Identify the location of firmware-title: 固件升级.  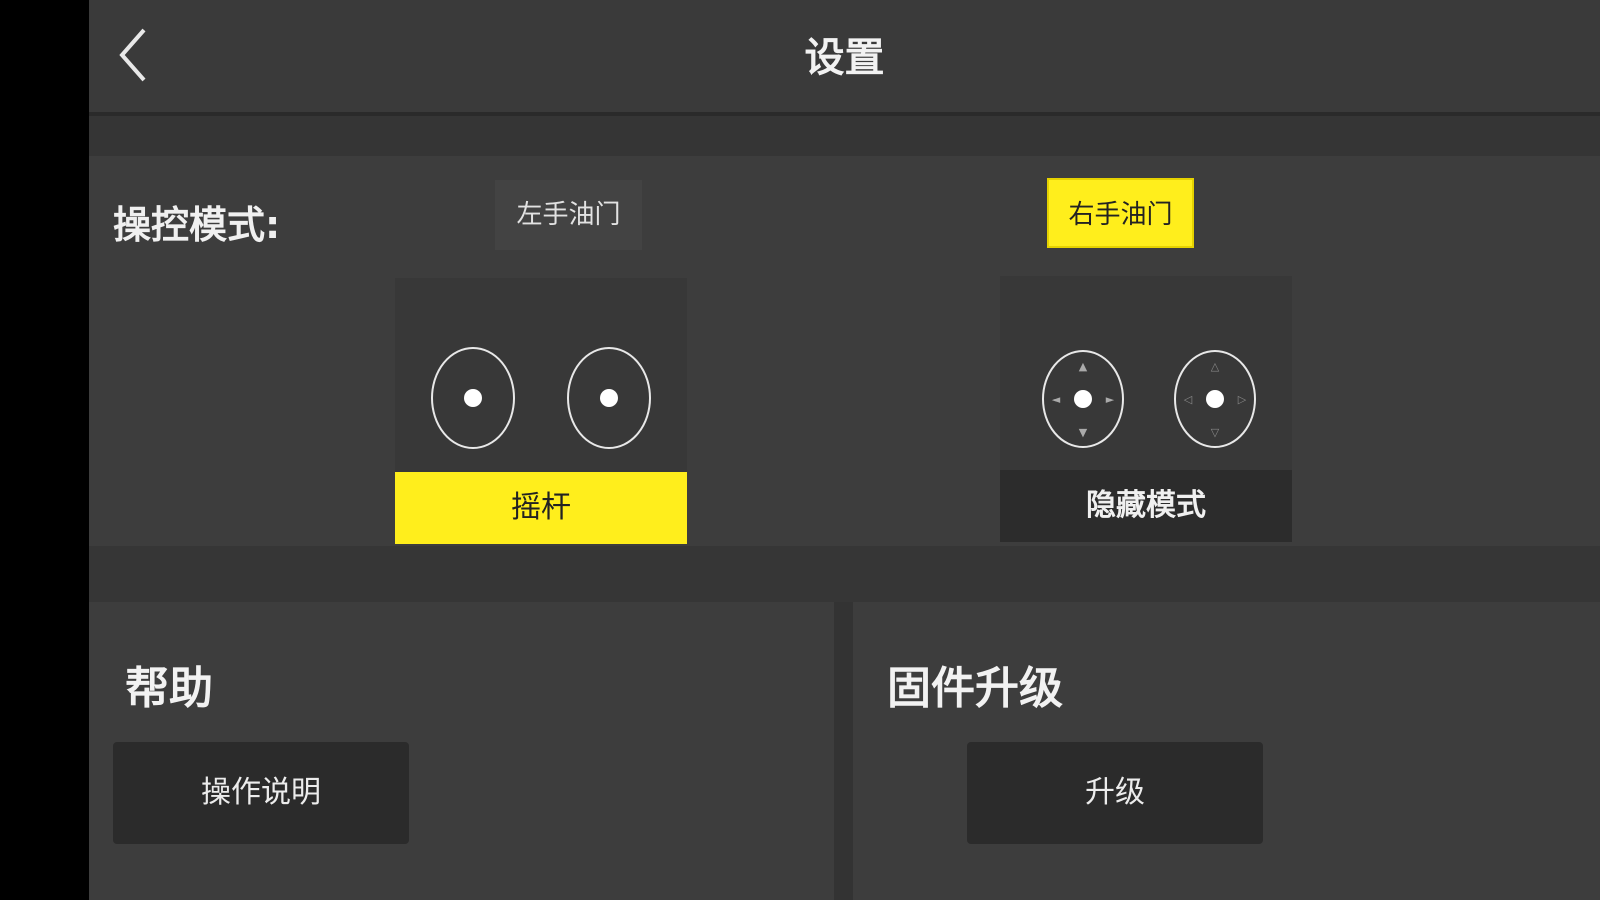
(975, 688).